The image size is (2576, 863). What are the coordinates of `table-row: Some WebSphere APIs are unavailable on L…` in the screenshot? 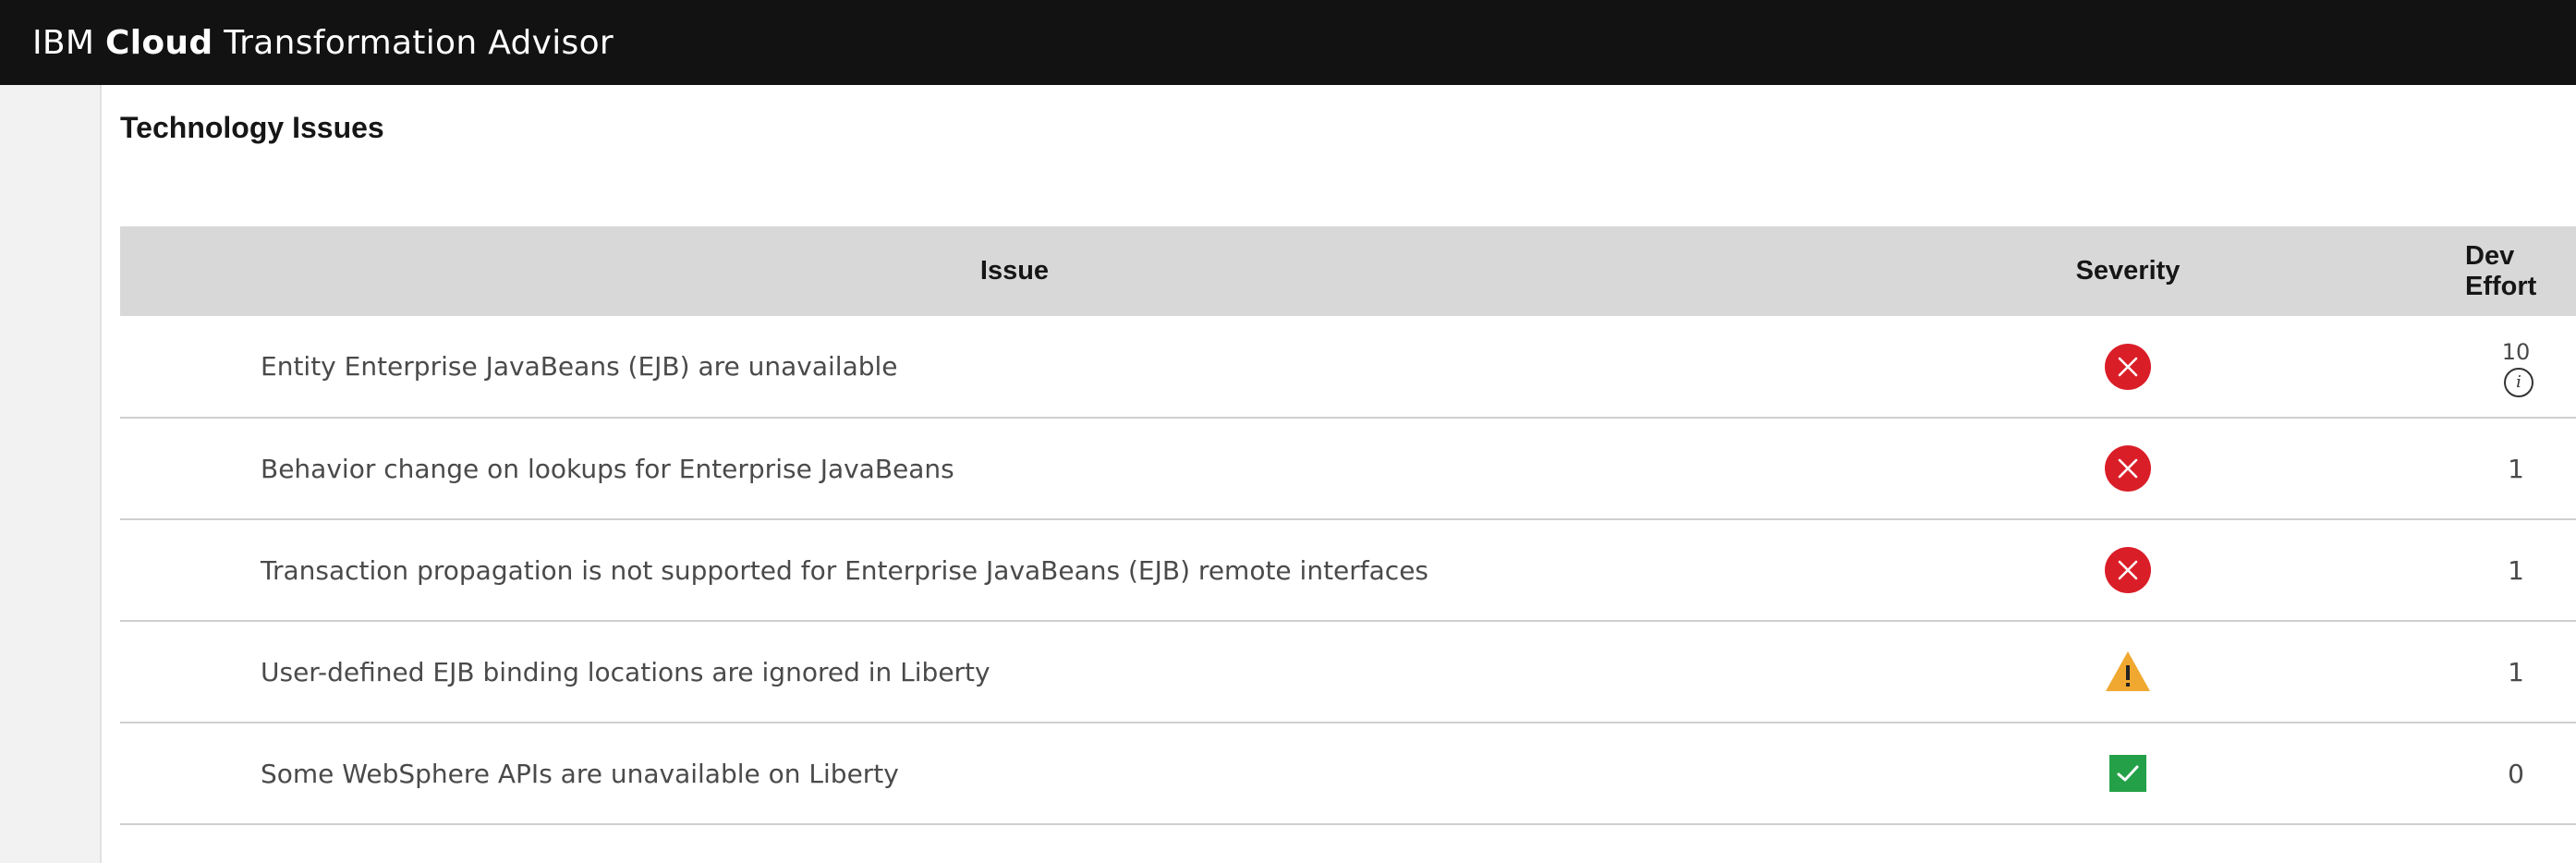 It's located at (1348, 773).